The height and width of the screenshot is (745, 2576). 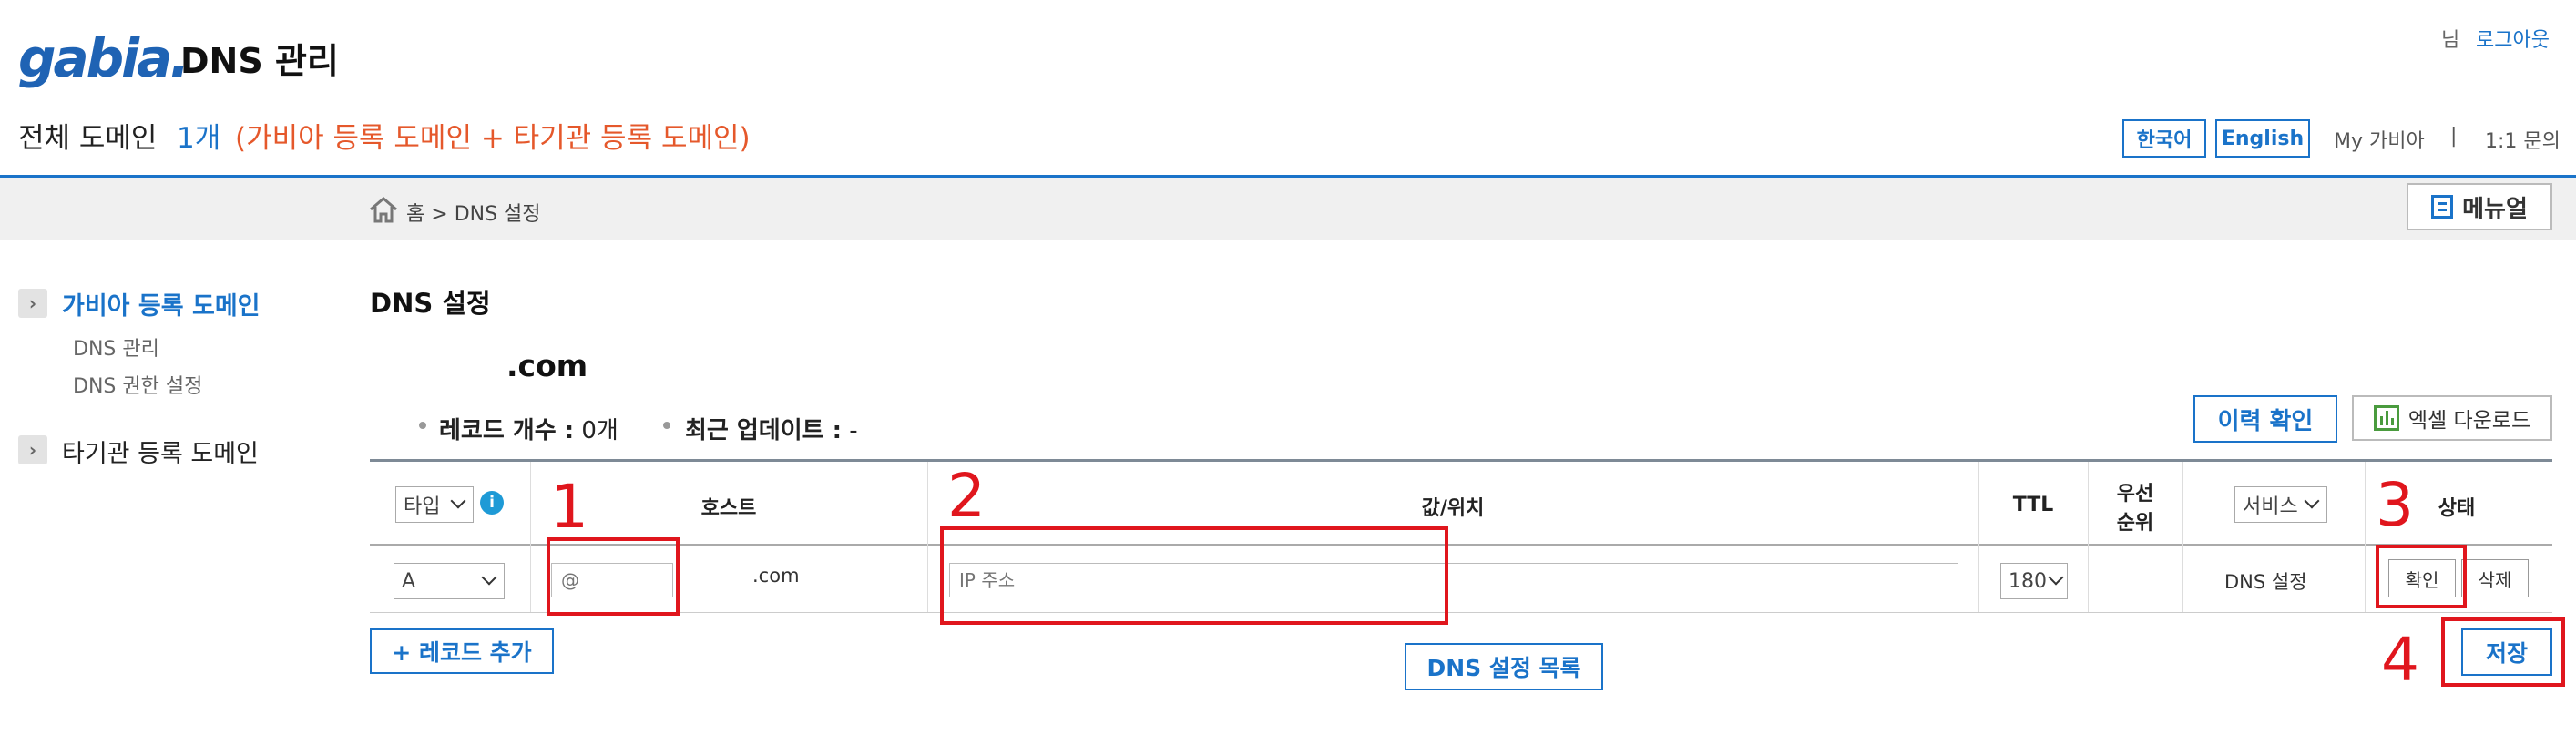 I want to click on record-count-value: 0개, so click(x=599, y=430).